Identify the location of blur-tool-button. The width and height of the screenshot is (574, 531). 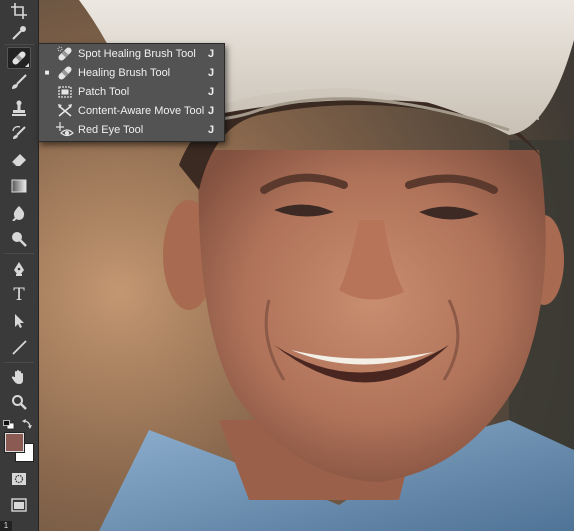
(19, 213).